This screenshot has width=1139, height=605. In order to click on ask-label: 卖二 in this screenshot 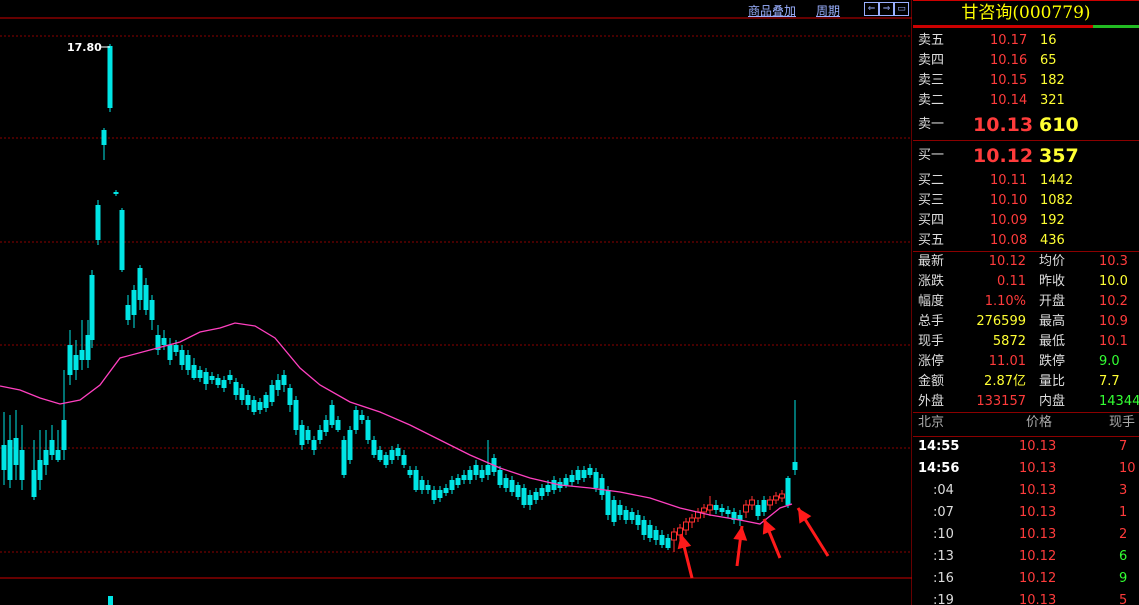, I will do `click(931, 100)`.